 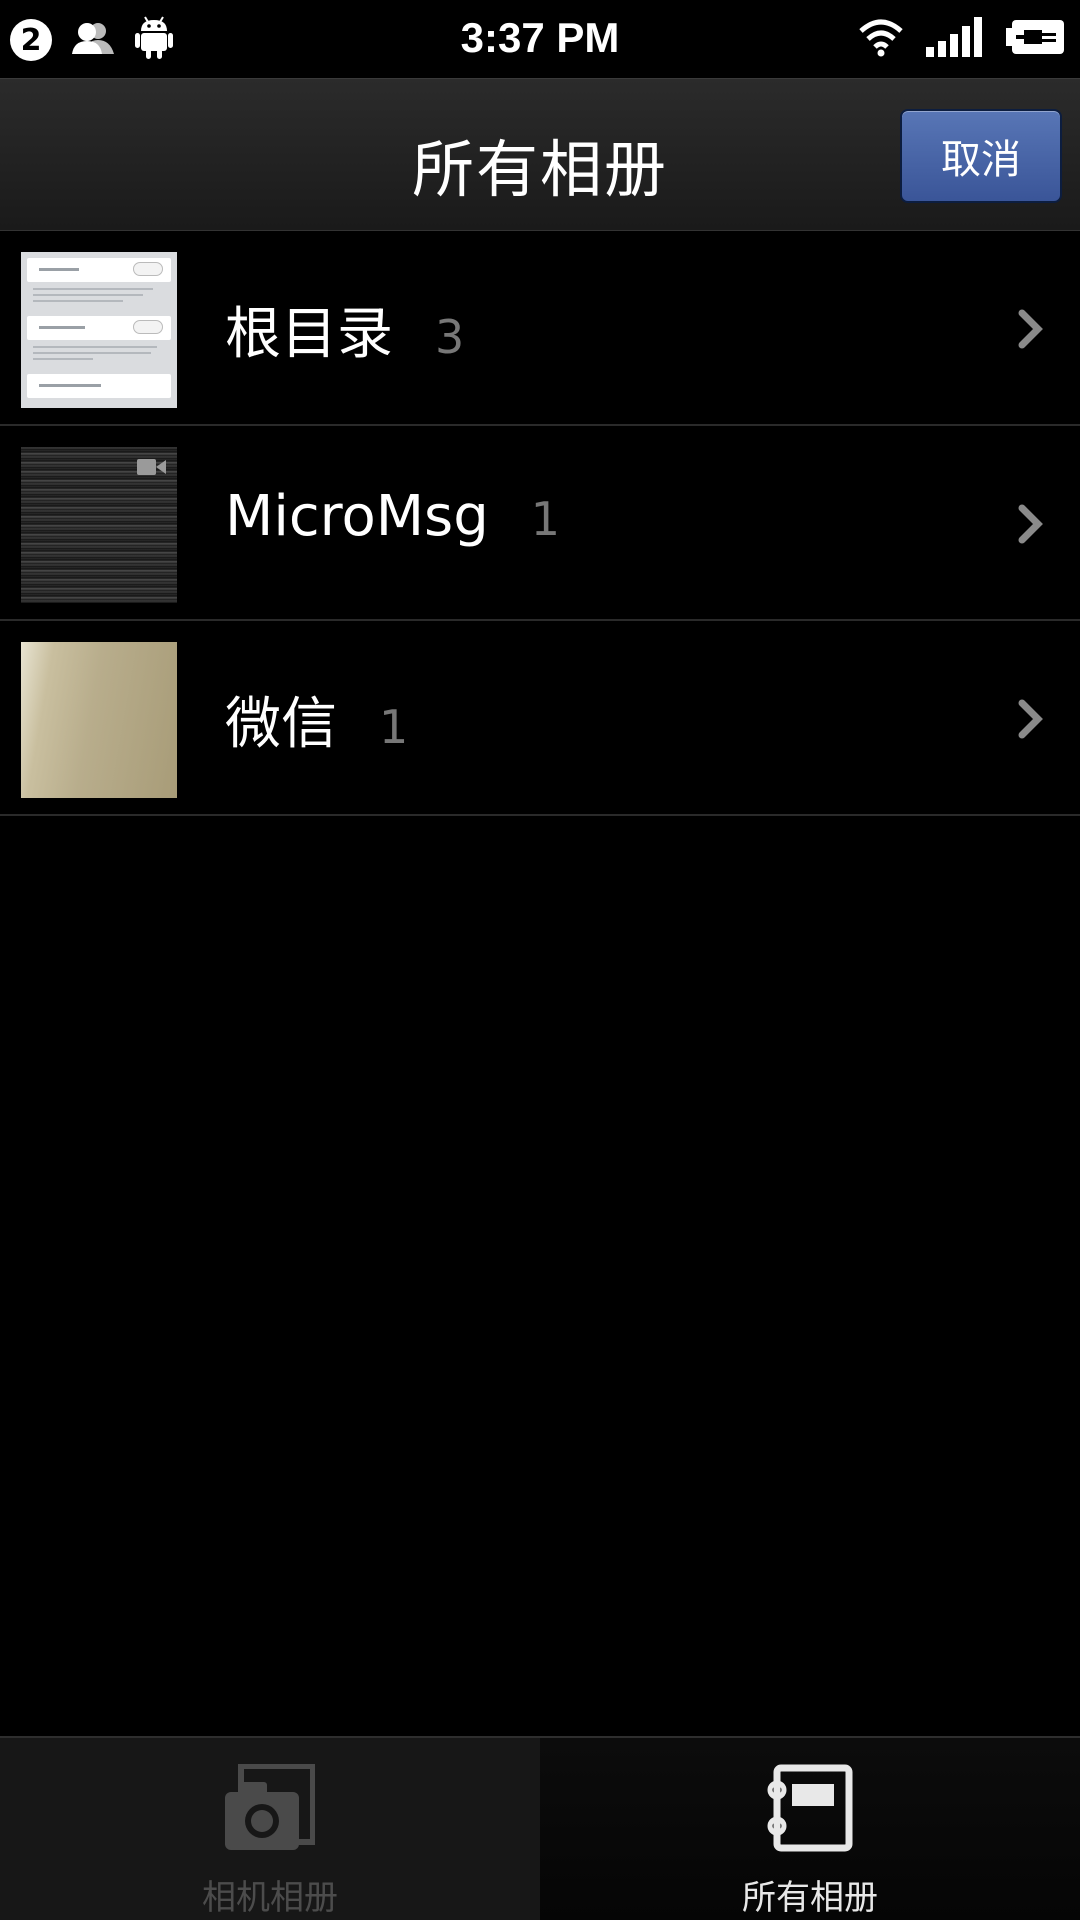 What do you see at coordinates (281, 724) in the screenshot?
I see `album-name: 微信` at bounding box center [281, 724].